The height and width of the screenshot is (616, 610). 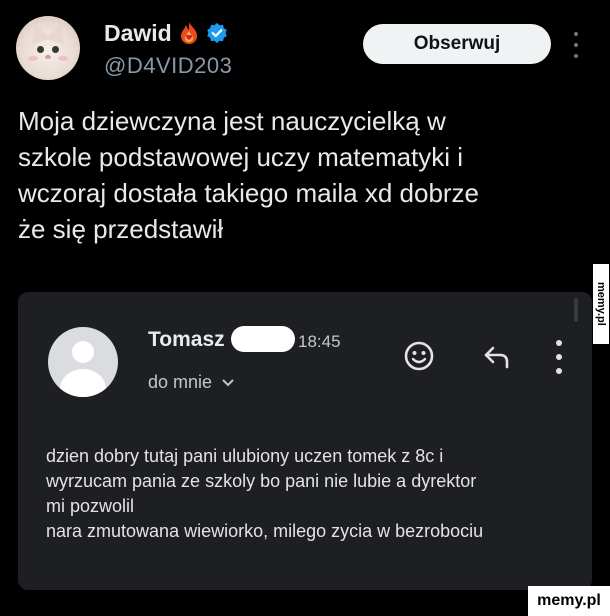 What do you see at coordinates (601, 304) in the screenshot?
I see `side-watermark: memy.pl` at bounding box center [601, 304].